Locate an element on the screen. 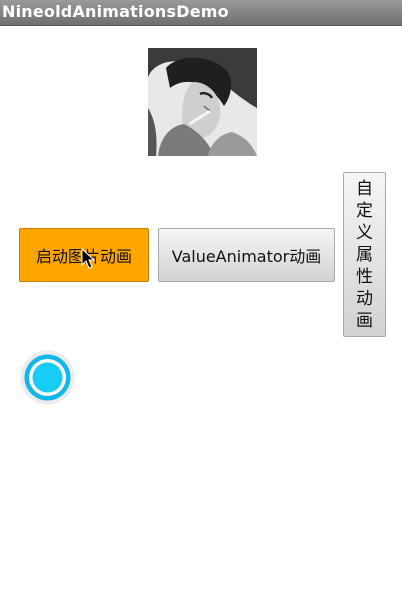 Image resolution: width=402 pixels, height=602 pixels. portrait-photo-icon is located at coordinates (202, 102).